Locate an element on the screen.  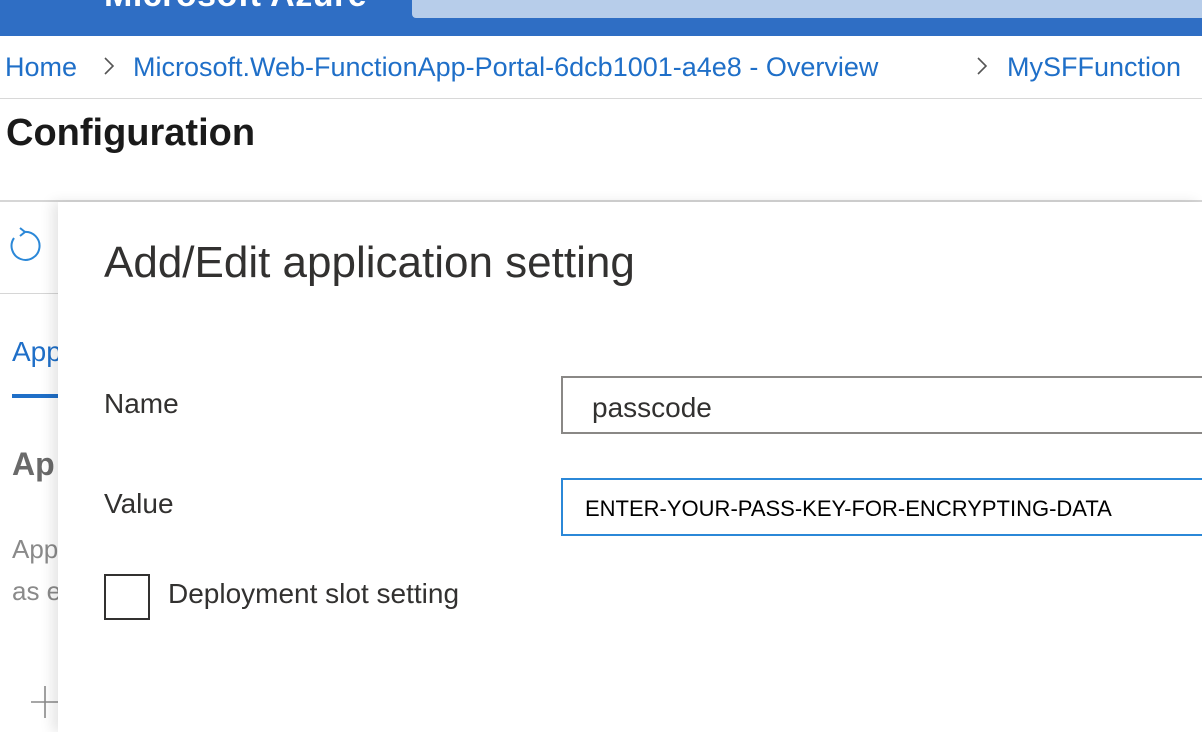
global-search-box is located at coordinates (807, 9).